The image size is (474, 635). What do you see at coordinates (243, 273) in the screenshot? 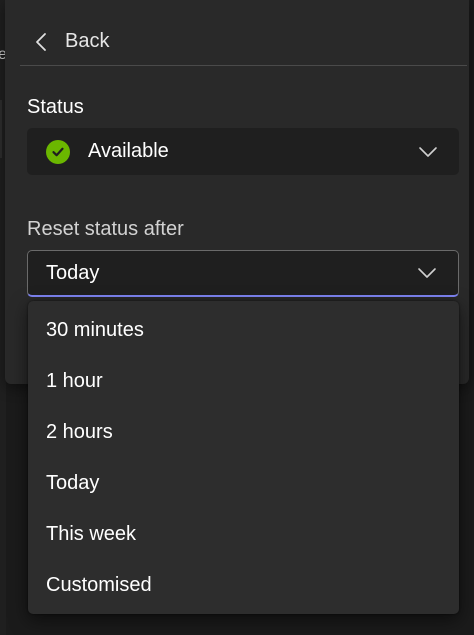
I see `reset-status-dropdown: Today` at bounding box center [243, 273].